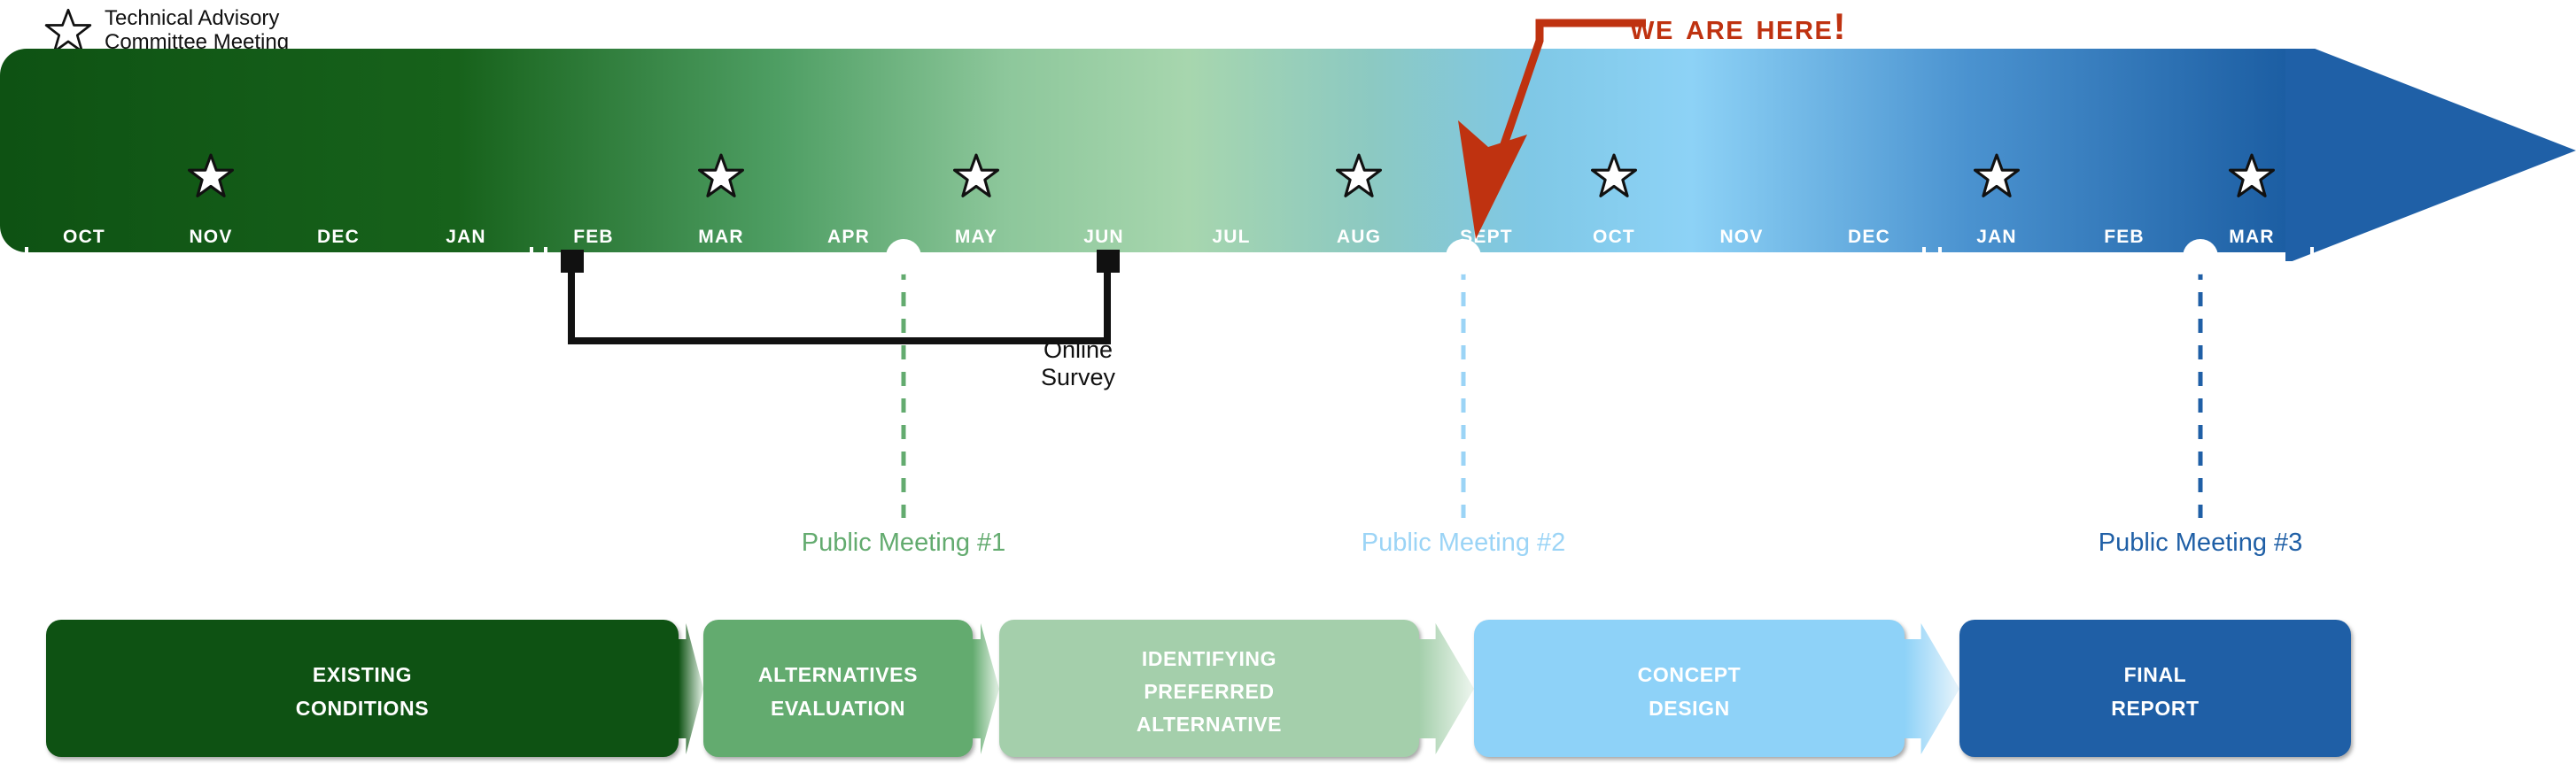 This screenshot has height=772, width=2576. Describe the element at coordinates (1996, 235) in the screenshot. I see `month-label-jan-15: Jan` at that location.